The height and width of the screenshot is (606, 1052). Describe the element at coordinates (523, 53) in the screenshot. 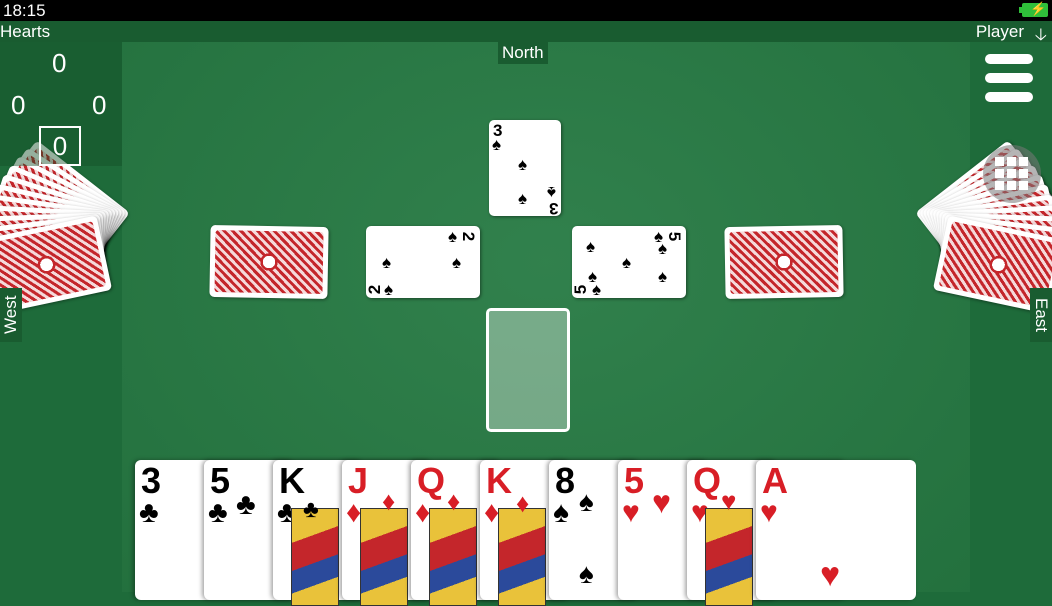

I see `north-label: North` at that location.